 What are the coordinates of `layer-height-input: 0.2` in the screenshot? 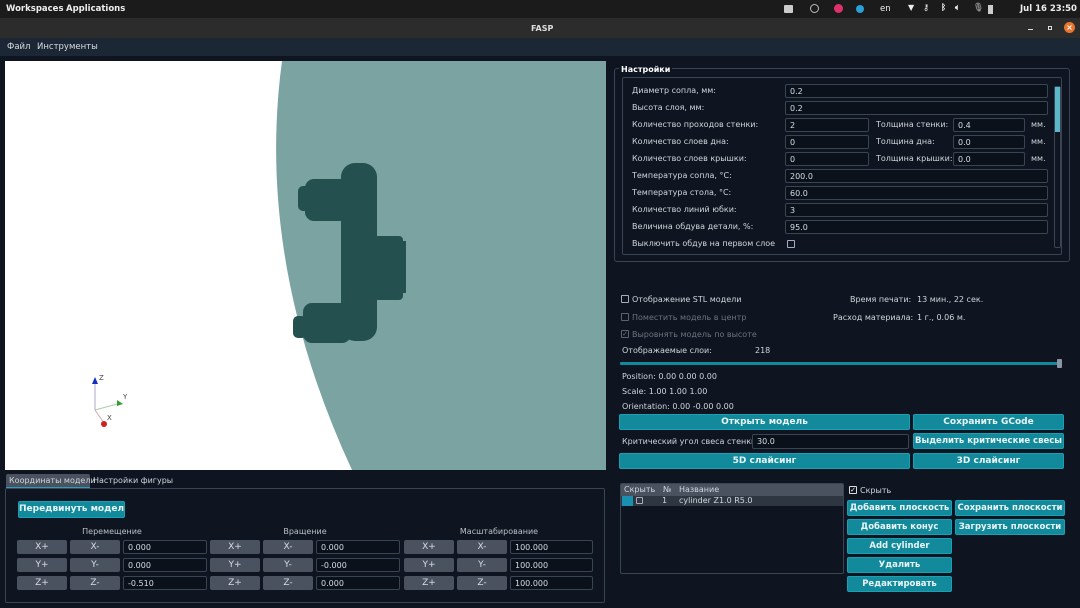 It's located at (916, 108).